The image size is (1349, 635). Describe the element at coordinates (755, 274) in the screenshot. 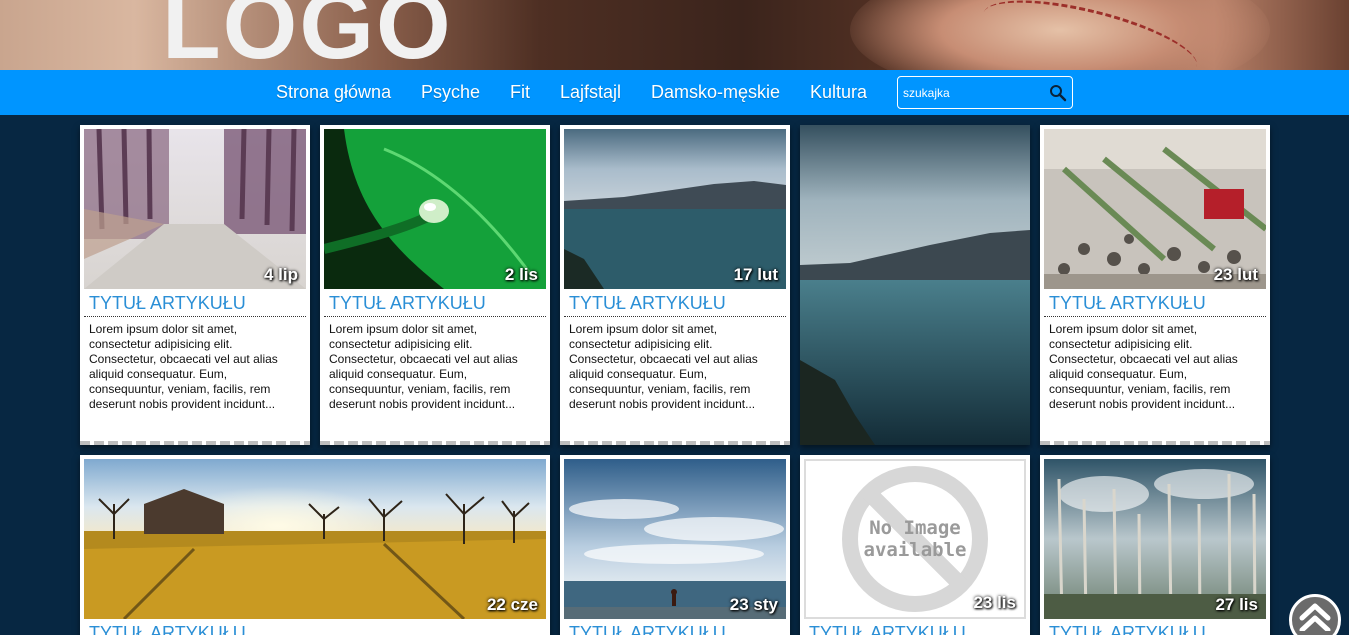

I see `article-date: 17 lut` at that location.